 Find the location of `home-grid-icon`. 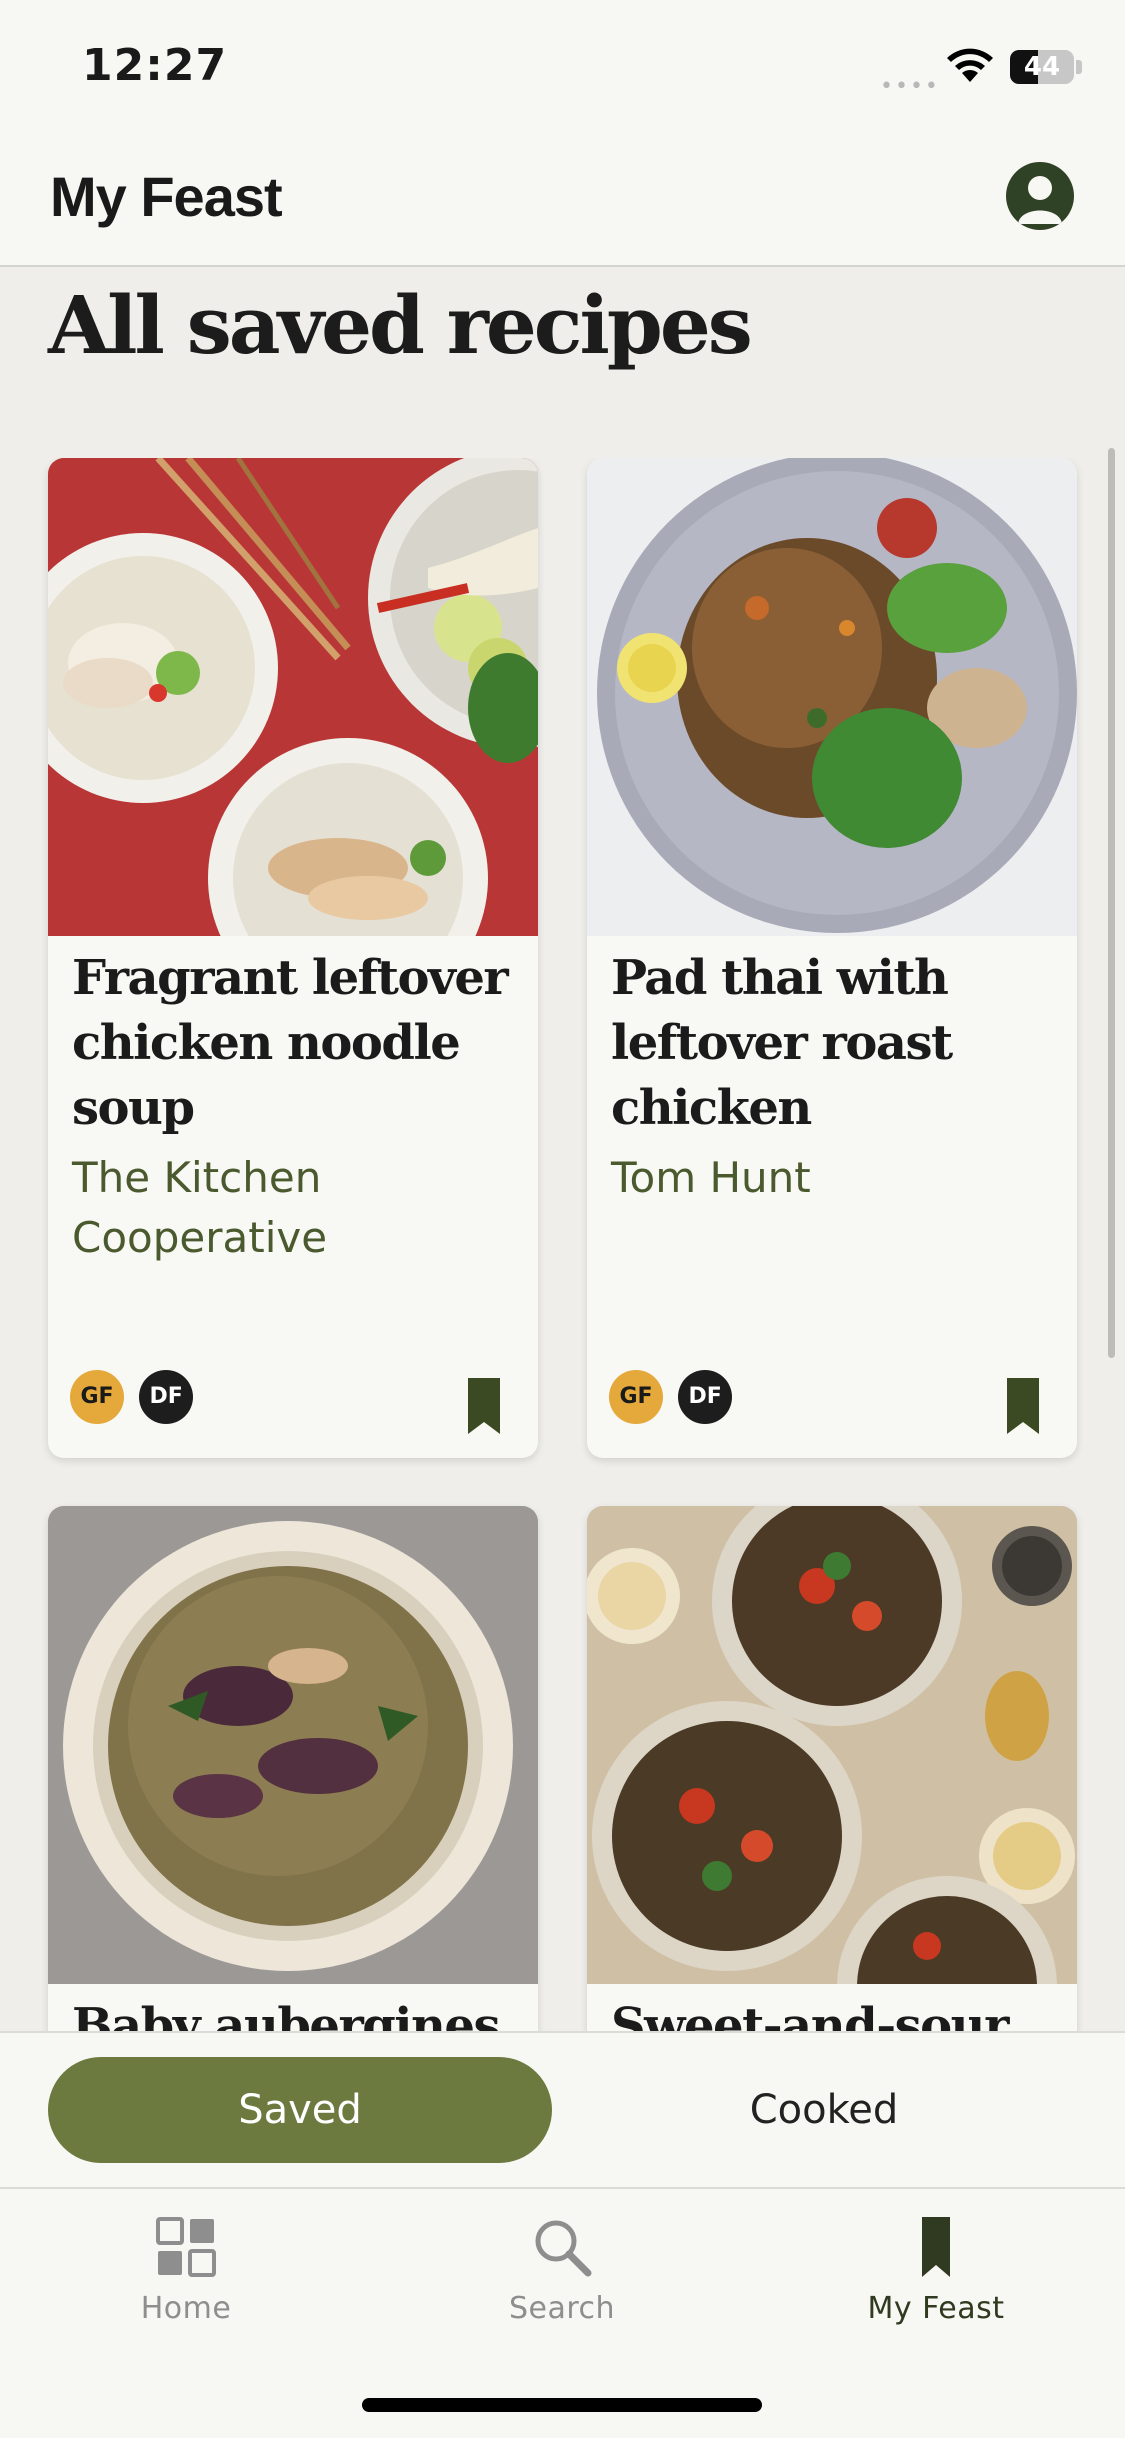

home-grid-icon is located at coordinates (186, 2247).